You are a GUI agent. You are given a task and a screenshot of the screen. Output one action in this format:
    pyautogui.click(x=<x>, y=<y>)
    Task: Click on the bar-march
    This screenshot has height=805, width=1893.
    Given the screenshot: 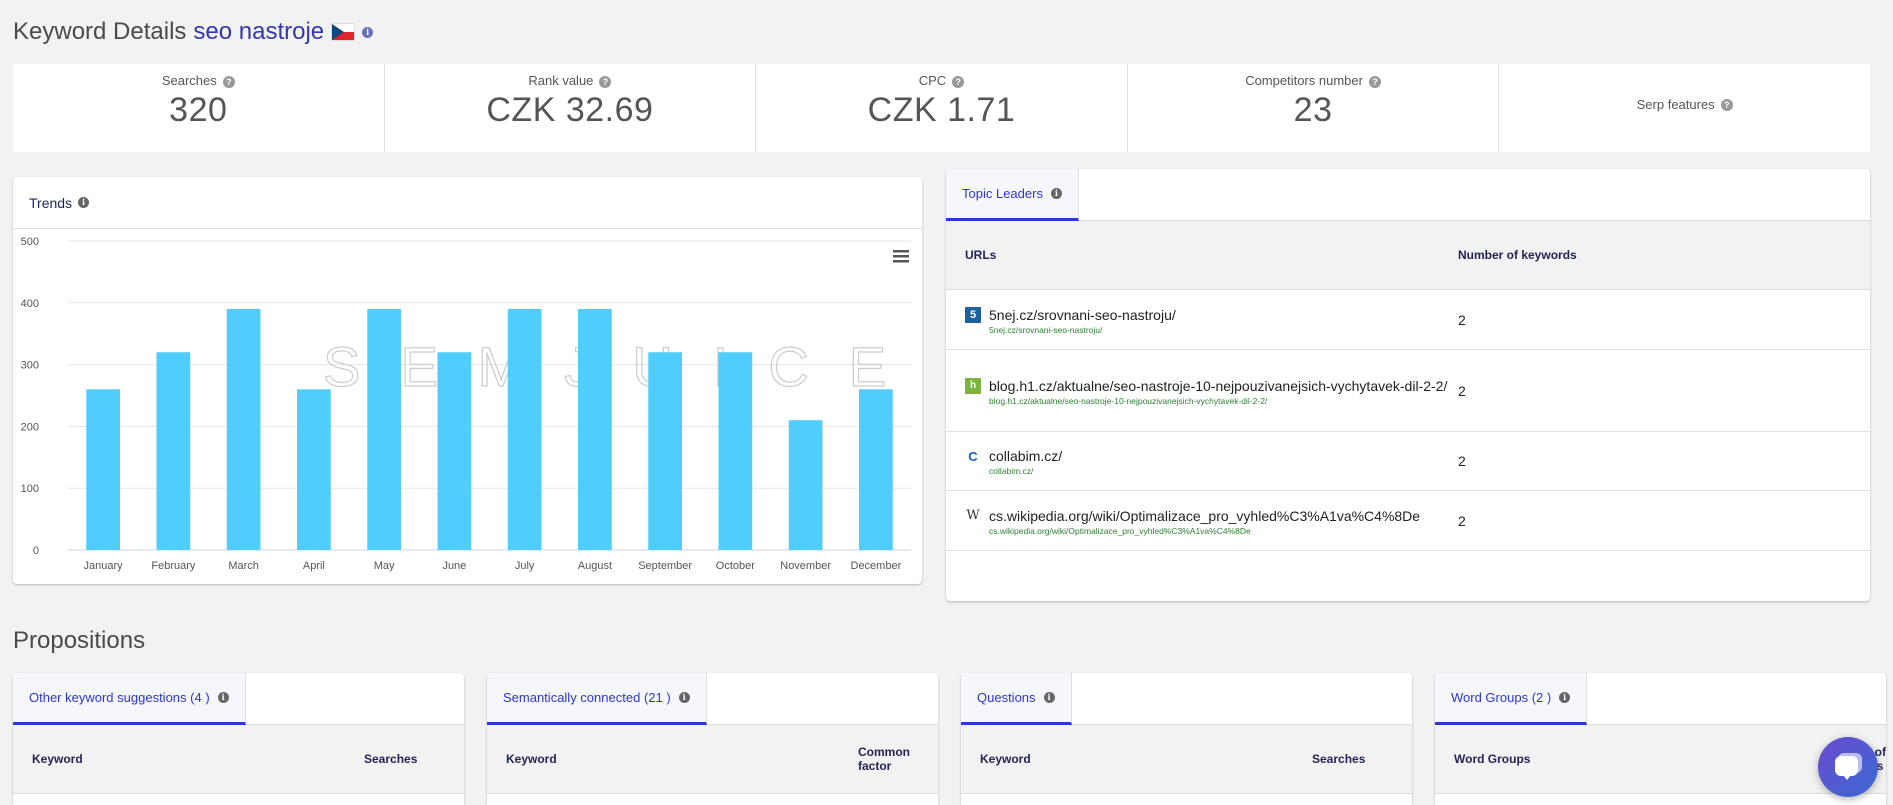 What is the action you would take?
    pyautogui.click(x=243, y=429)
    